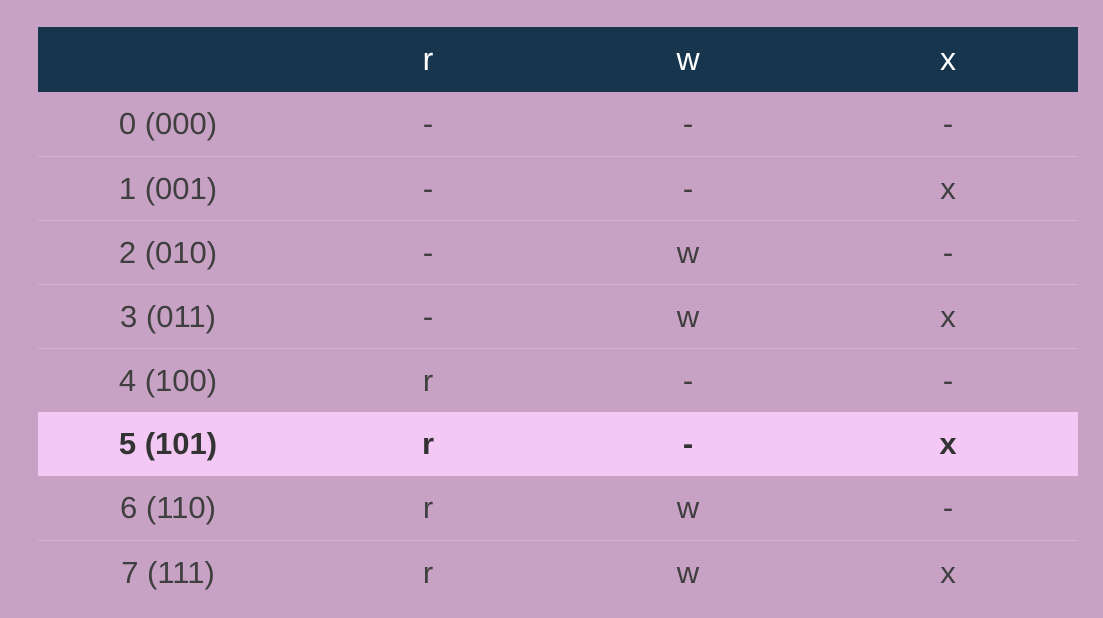 Image resolution: width=1103 pixels, height=618 pixels. I want to click on mode-cell: 5 (101), so click(168, 443).